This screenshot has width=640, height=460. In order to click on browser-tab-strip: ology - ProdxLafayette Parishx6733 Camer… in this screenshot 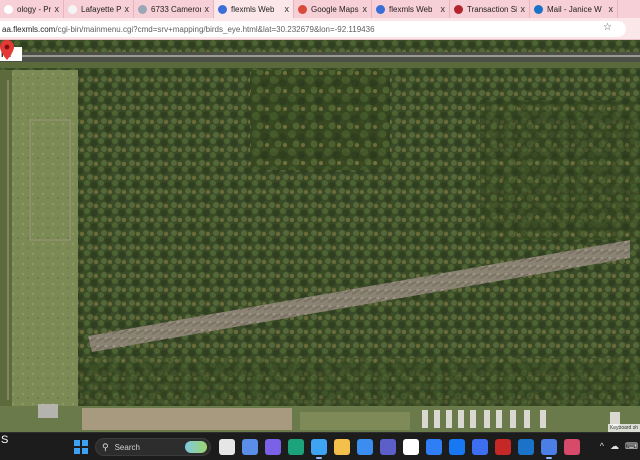, I will do `click(320, 9)`.